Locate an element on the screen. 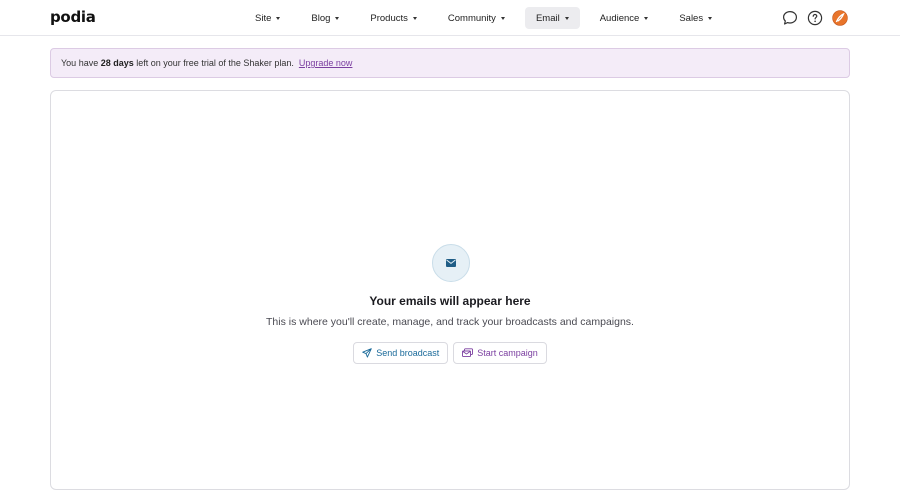 The width and height of the screenshot is (900, 490). start-campaign-label: Start campaign is located at coordinates (507, 353).